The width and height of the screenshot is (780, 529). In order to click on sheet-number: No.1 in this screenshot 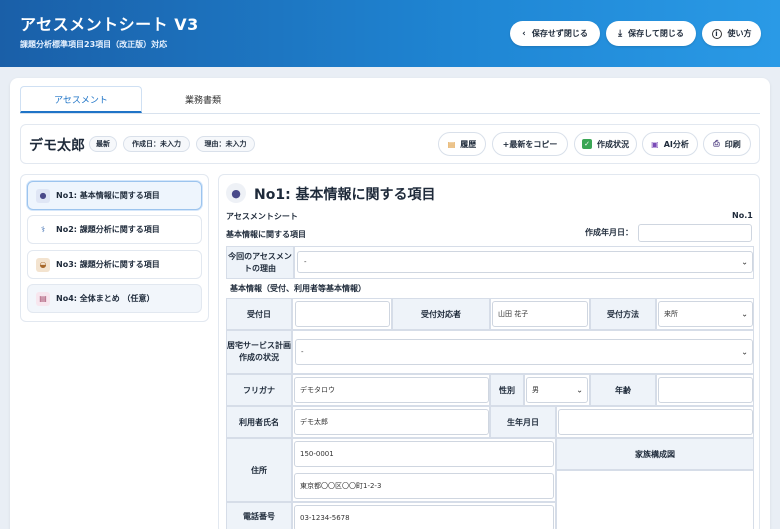, I will do `click(742, 215)`.